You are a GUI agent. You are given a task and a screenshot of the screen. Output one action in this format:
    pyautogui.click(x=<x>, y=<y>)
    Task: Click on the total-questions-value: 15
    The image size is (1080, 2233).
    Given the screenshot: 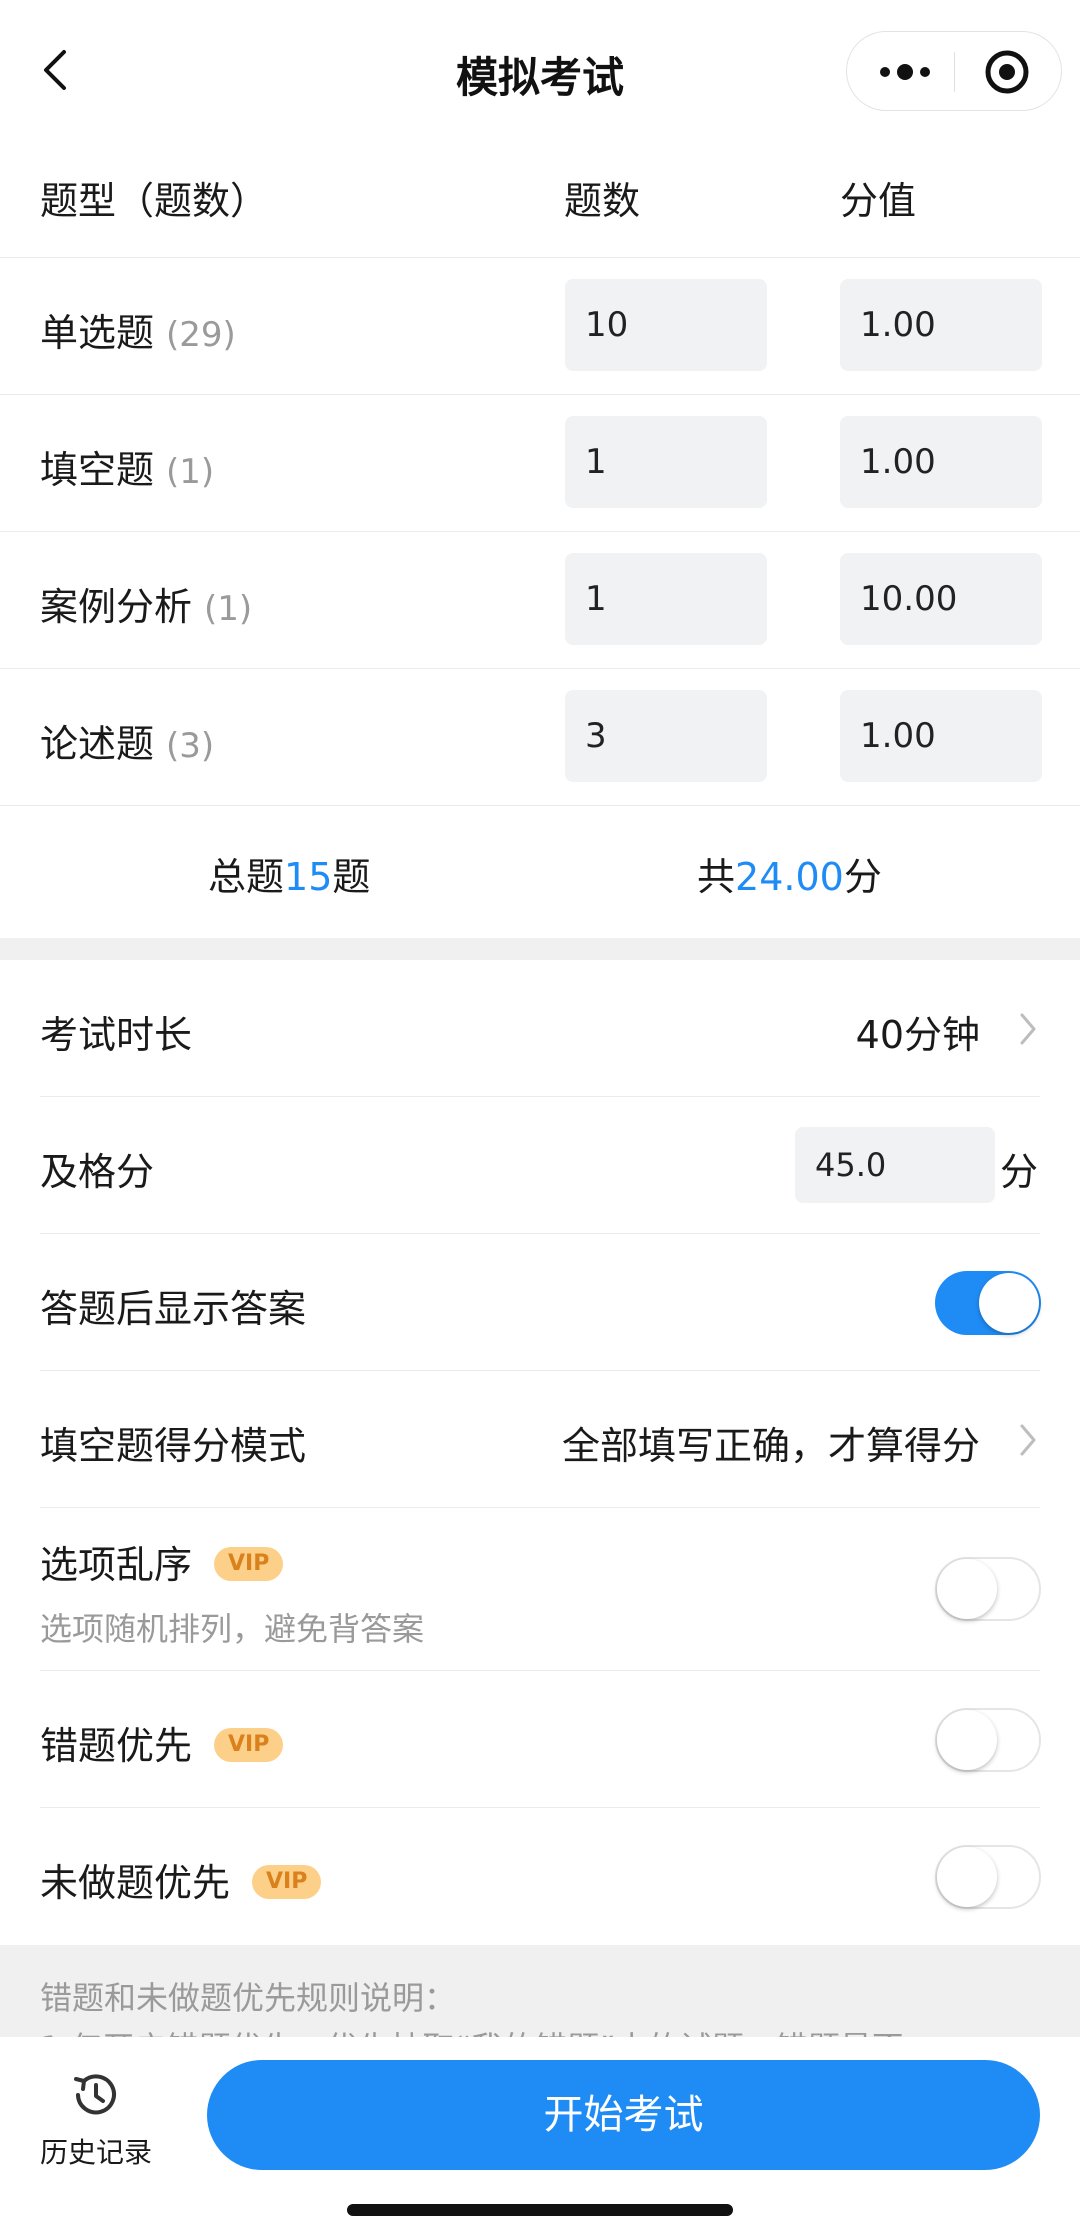 What is the action you would take?
    pyautogui.click(x=308, y=877)
    